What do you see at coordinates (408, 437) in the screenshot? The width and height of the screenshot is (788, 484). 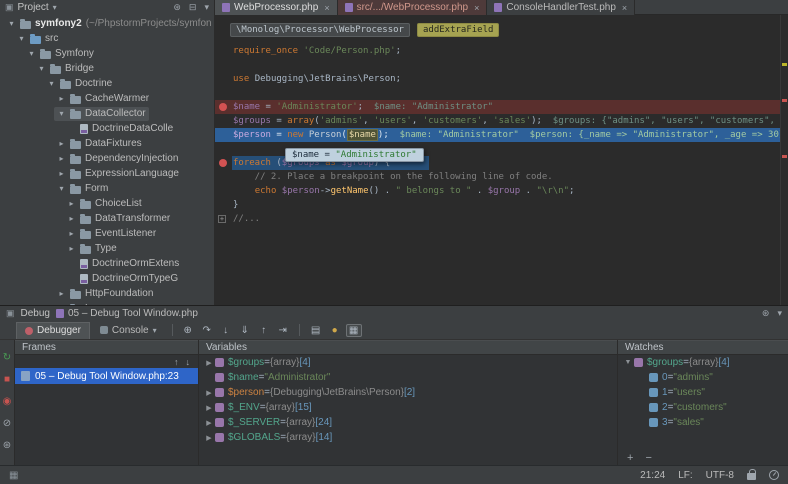 I see `variable-row: ▶ $GLOBALS = {array} [14]` at bounding box center [408, 437].